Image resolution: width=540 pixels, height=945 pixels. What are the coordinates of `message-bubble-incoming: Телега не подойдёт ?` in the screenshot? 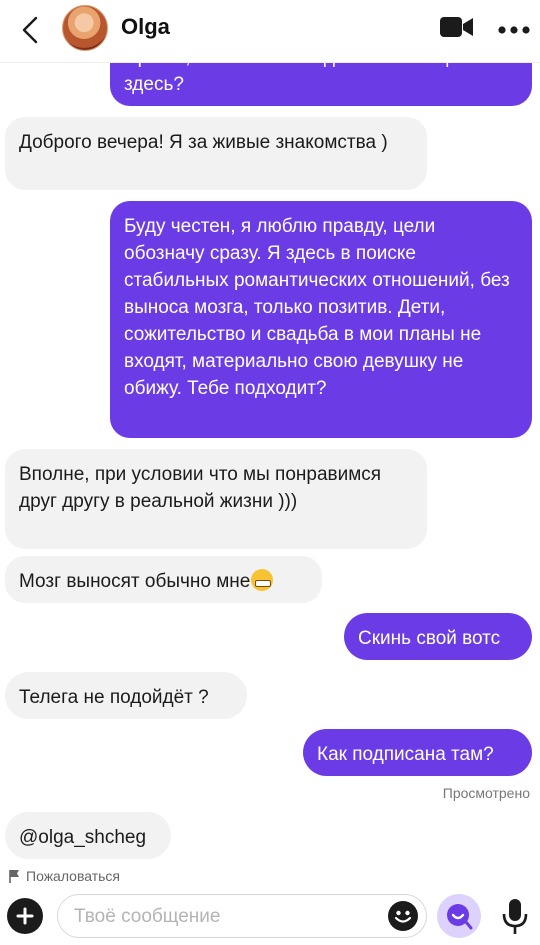 It's located at (126, 695).